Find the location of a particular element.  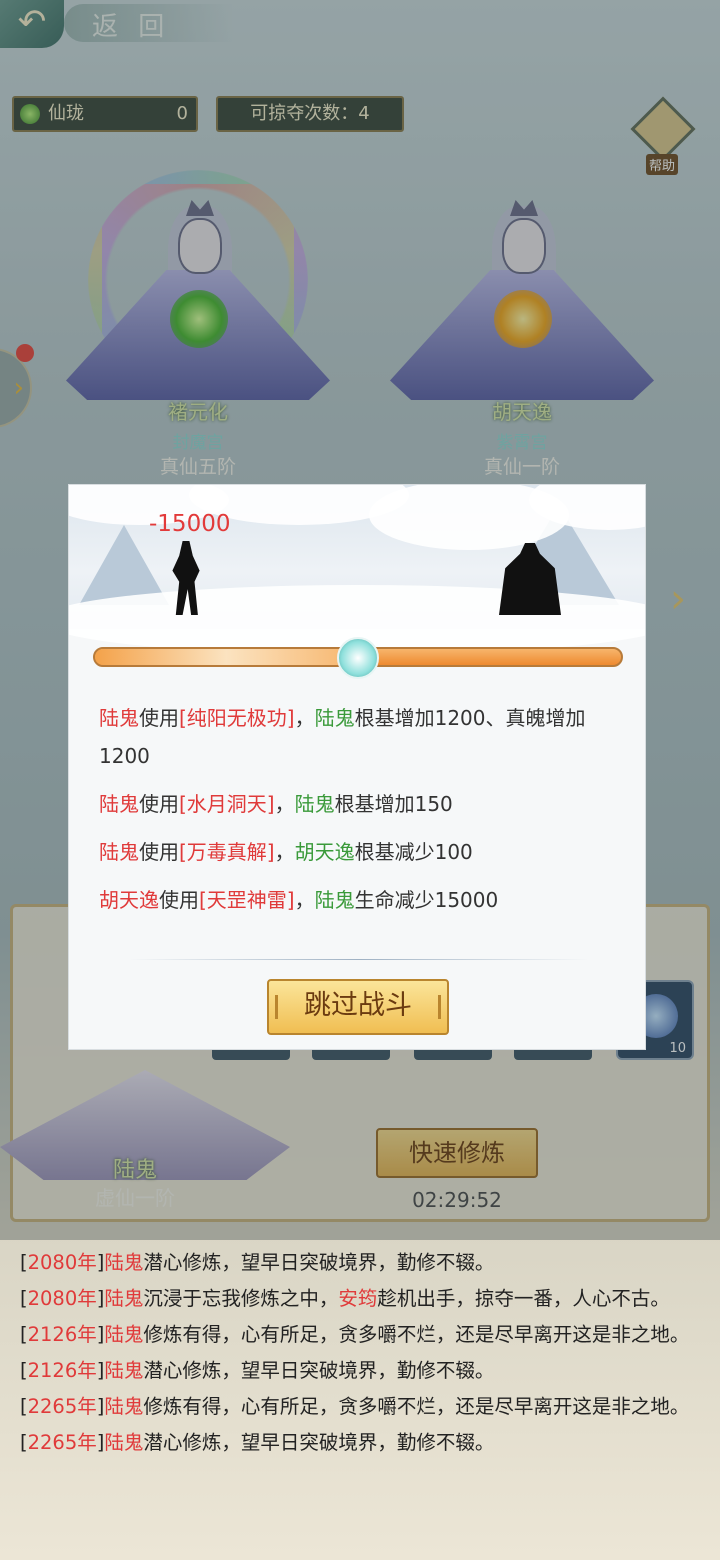

help-button: 帮助 is located at coordinates (664, 135).